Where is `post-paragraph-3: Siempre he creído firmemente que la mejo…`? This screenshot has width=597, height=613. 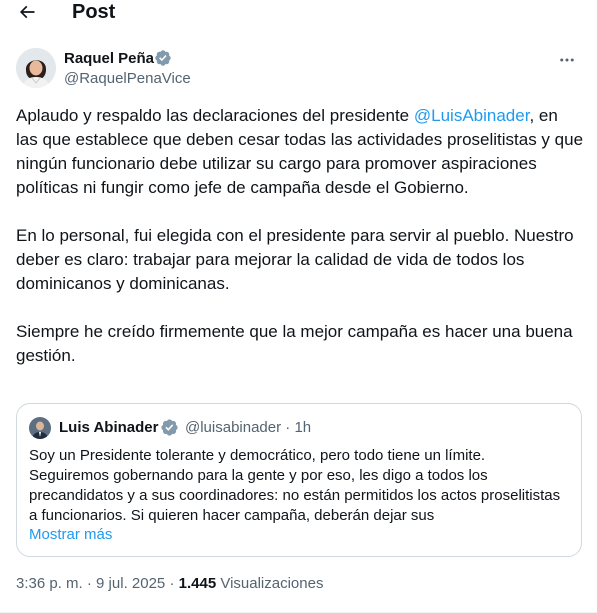 post-paragraph-3: Siempre he creído firmemente que la mejo… is located at coordinates (294, 343).